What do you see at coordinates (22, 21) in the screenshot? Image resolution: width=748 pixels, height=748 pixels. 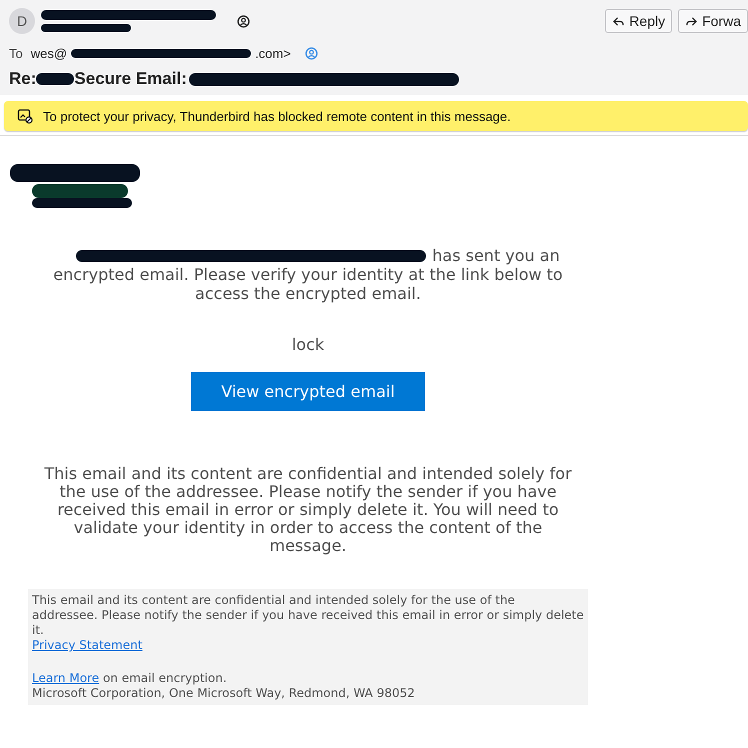 I see `sender-avatar: D` at bounding box center [22, 21].